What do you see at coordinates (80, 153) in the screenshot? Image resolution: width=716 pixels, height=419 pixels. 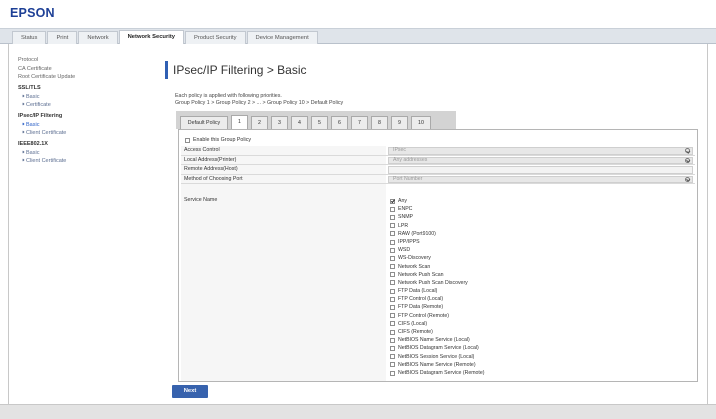 I see `sidebar-item-ieee8021x-basic: Basic` at bounding box center [80, 153].